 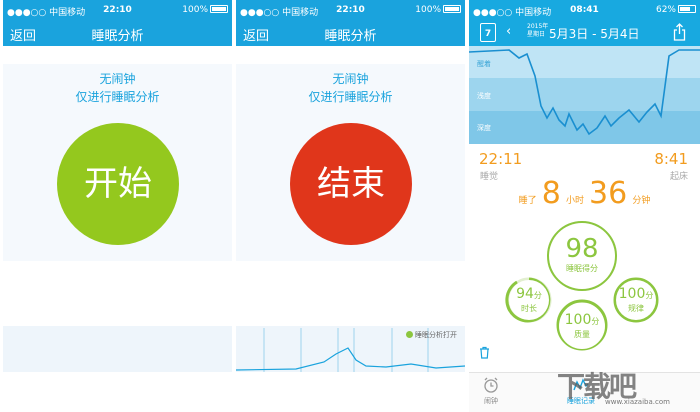 I want to click on date-range: 5月3日 - 5月4日, so click(x=594, y=34).